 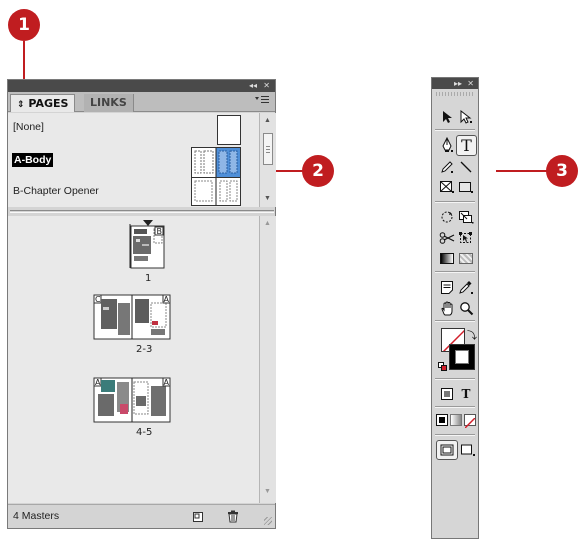 What do you see at coordinates (466, 187) in the screenshot?
I see `rectangle-tool-icon` at bounding box center [466, 187].